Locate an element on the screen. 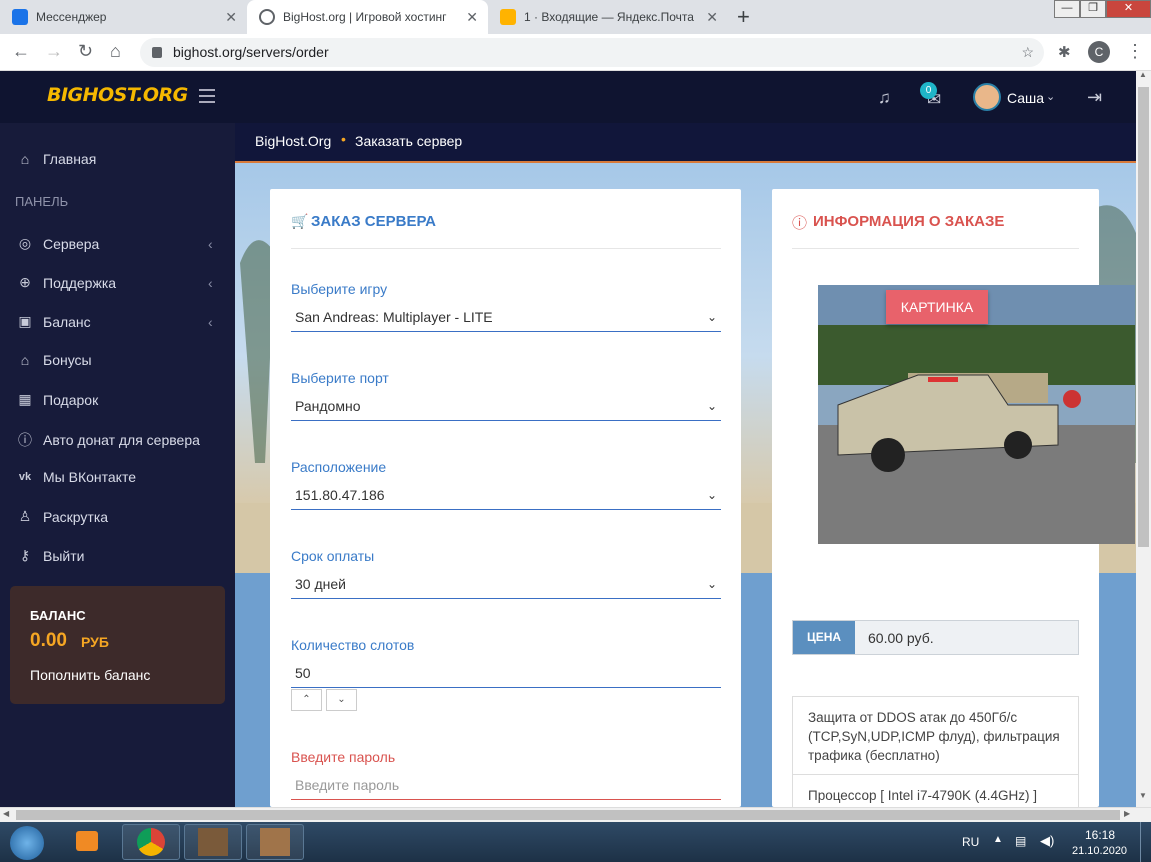 The width and height of the screenshot is (1151, 862). port-select: Рандомно ⌄ is located at coordinates (506, 406).